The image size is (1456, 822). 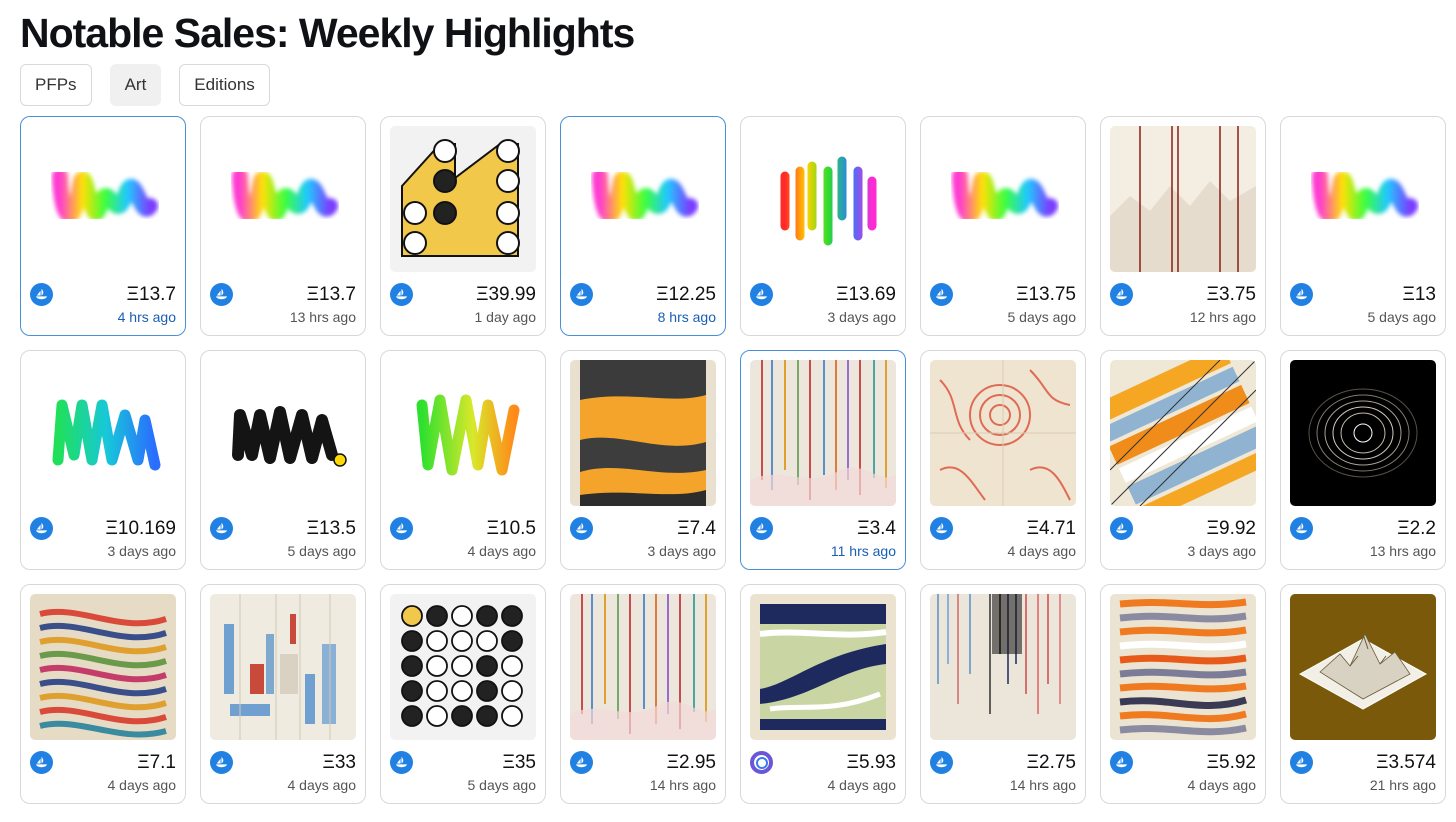 I want to click on sale-price: Ξ13.5, so click(x=331, y=528).